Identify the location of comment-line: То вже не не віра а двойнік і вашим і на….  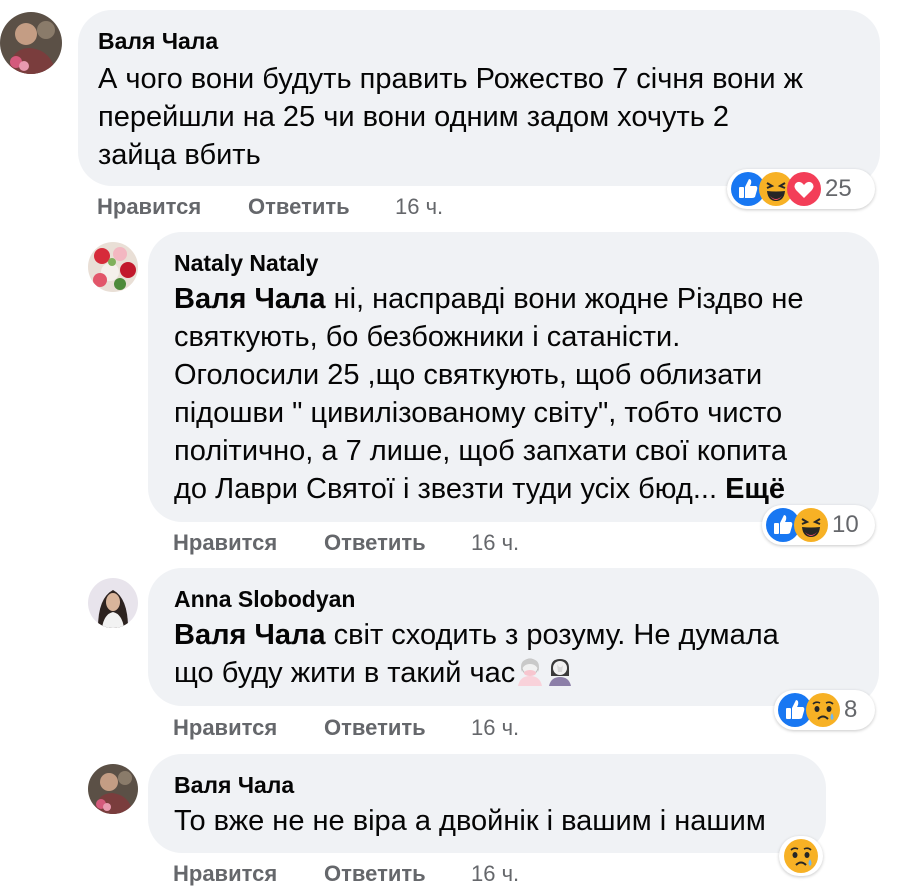
(470, 821).